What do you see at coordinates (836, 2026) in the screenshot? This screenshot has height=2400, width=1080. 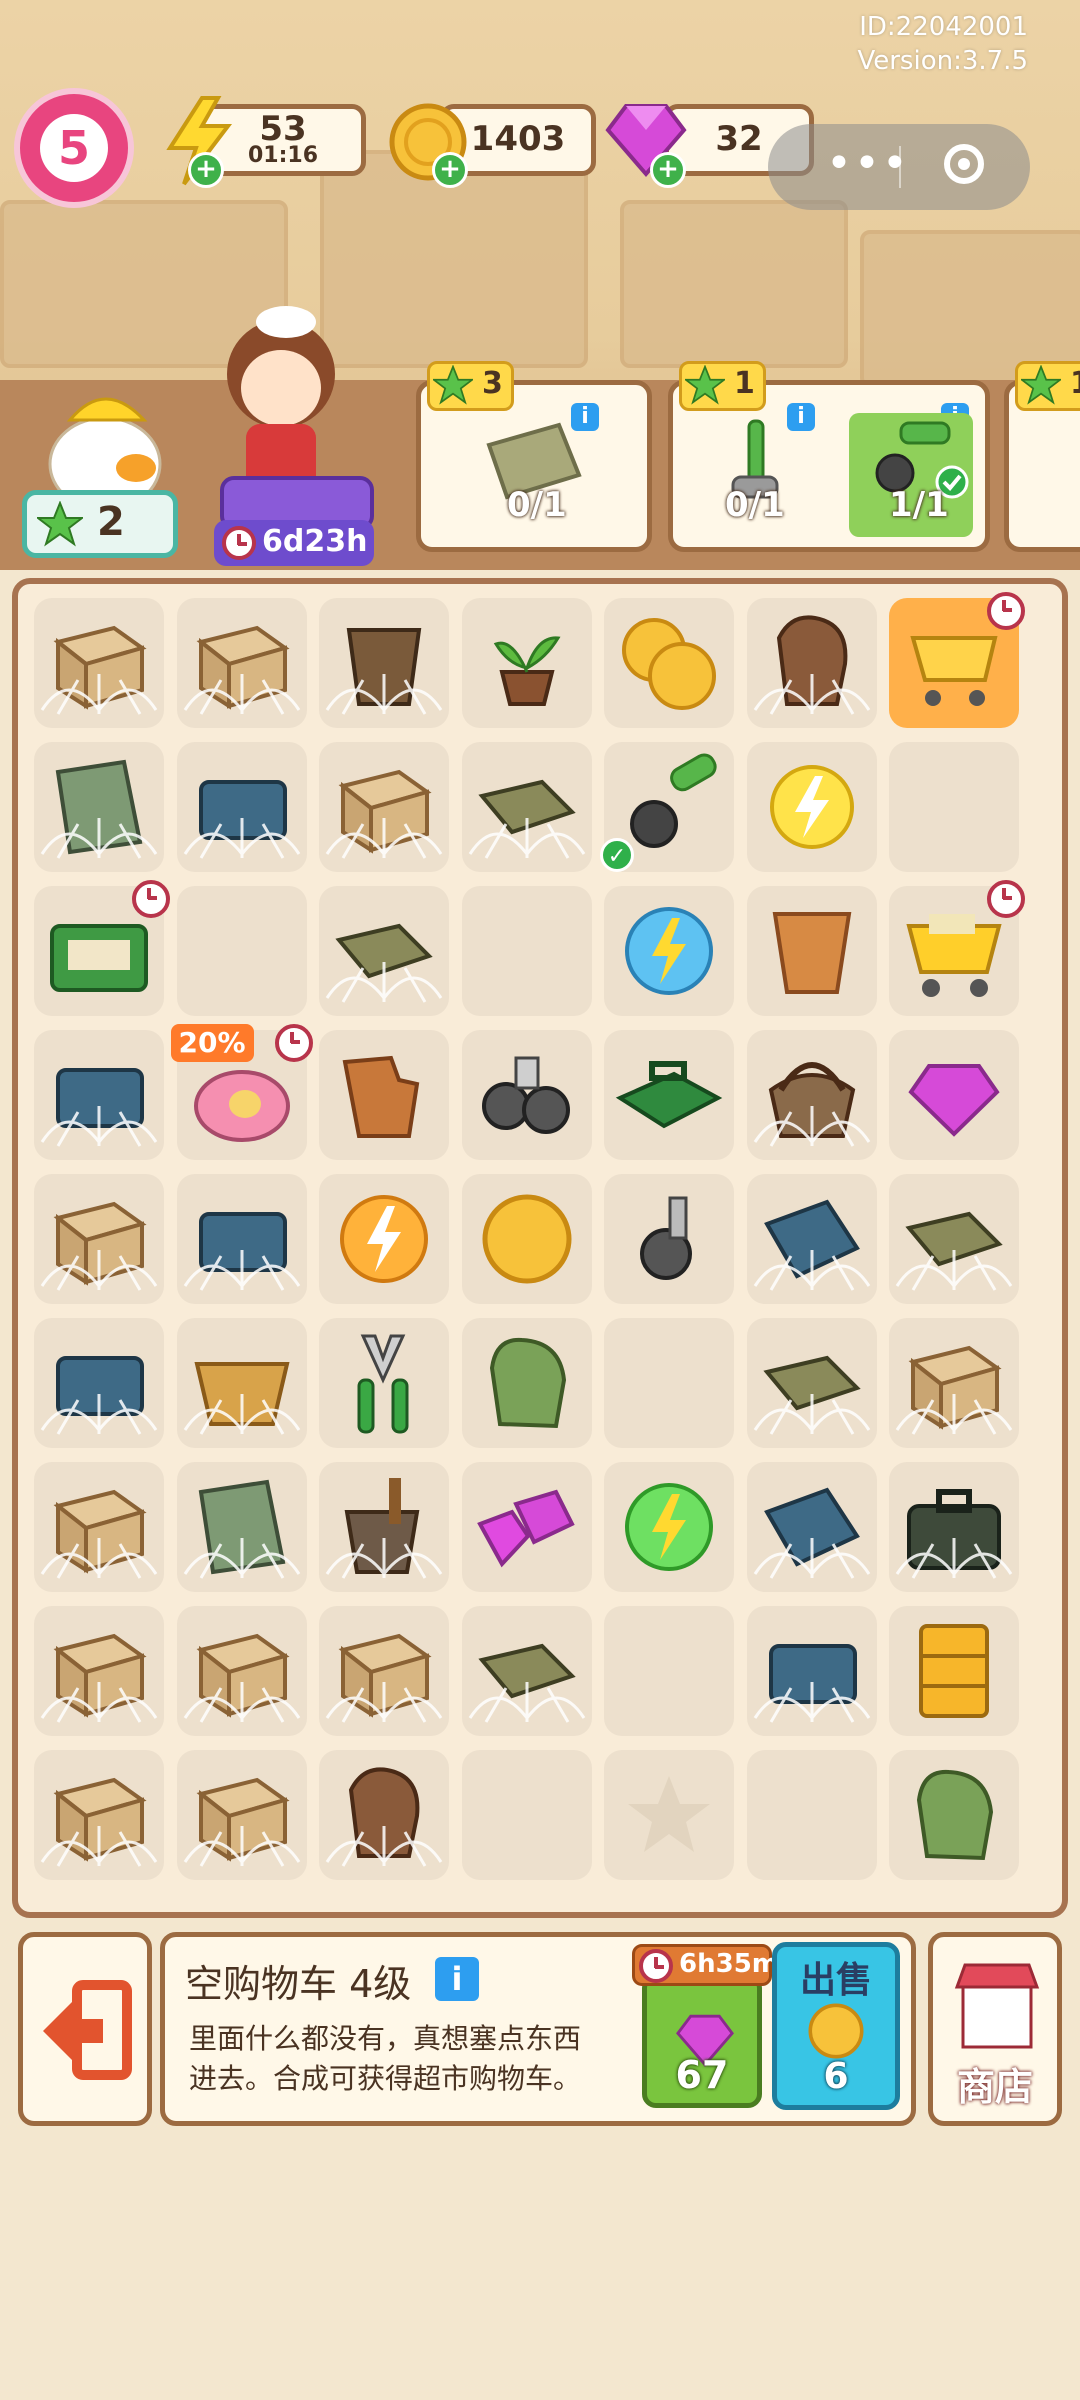 I see `sell-button: 出售 6` at bounding box center [836, 2026].